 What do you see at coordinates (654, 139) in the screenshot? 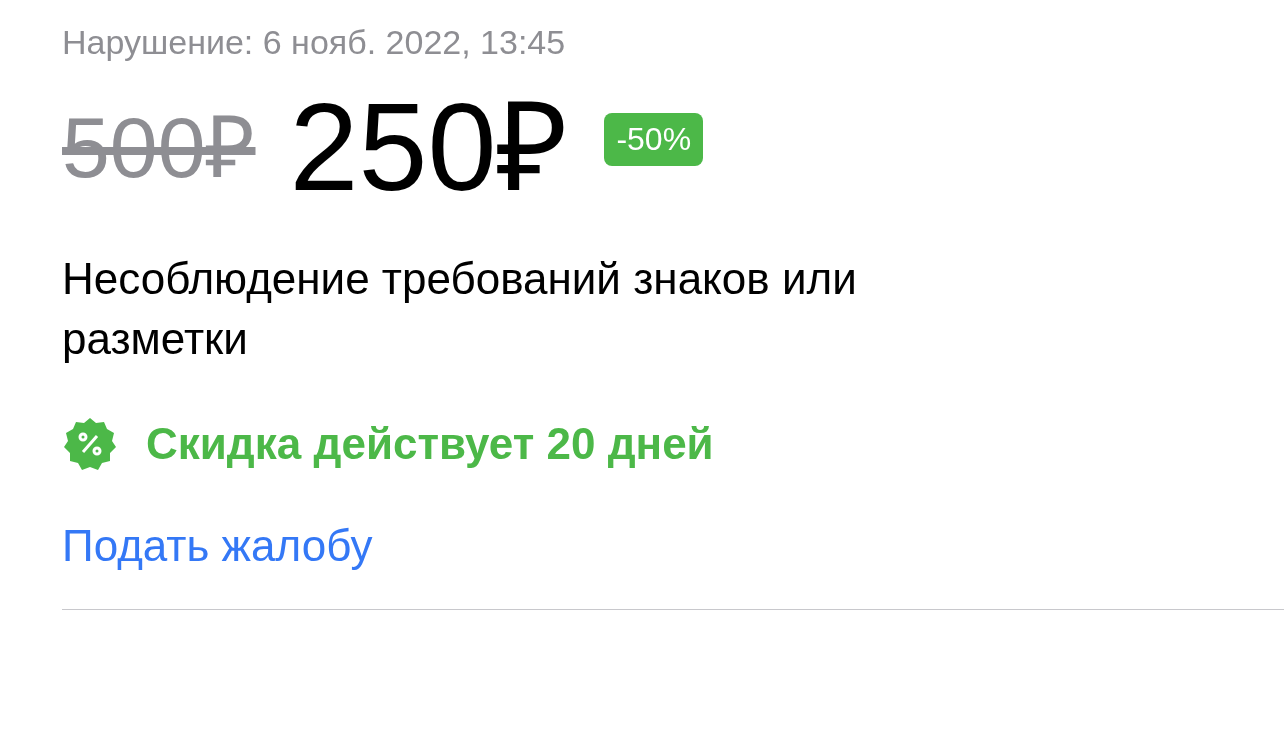
I see `discount-badge: -50%` at bounding box center [654, 139].